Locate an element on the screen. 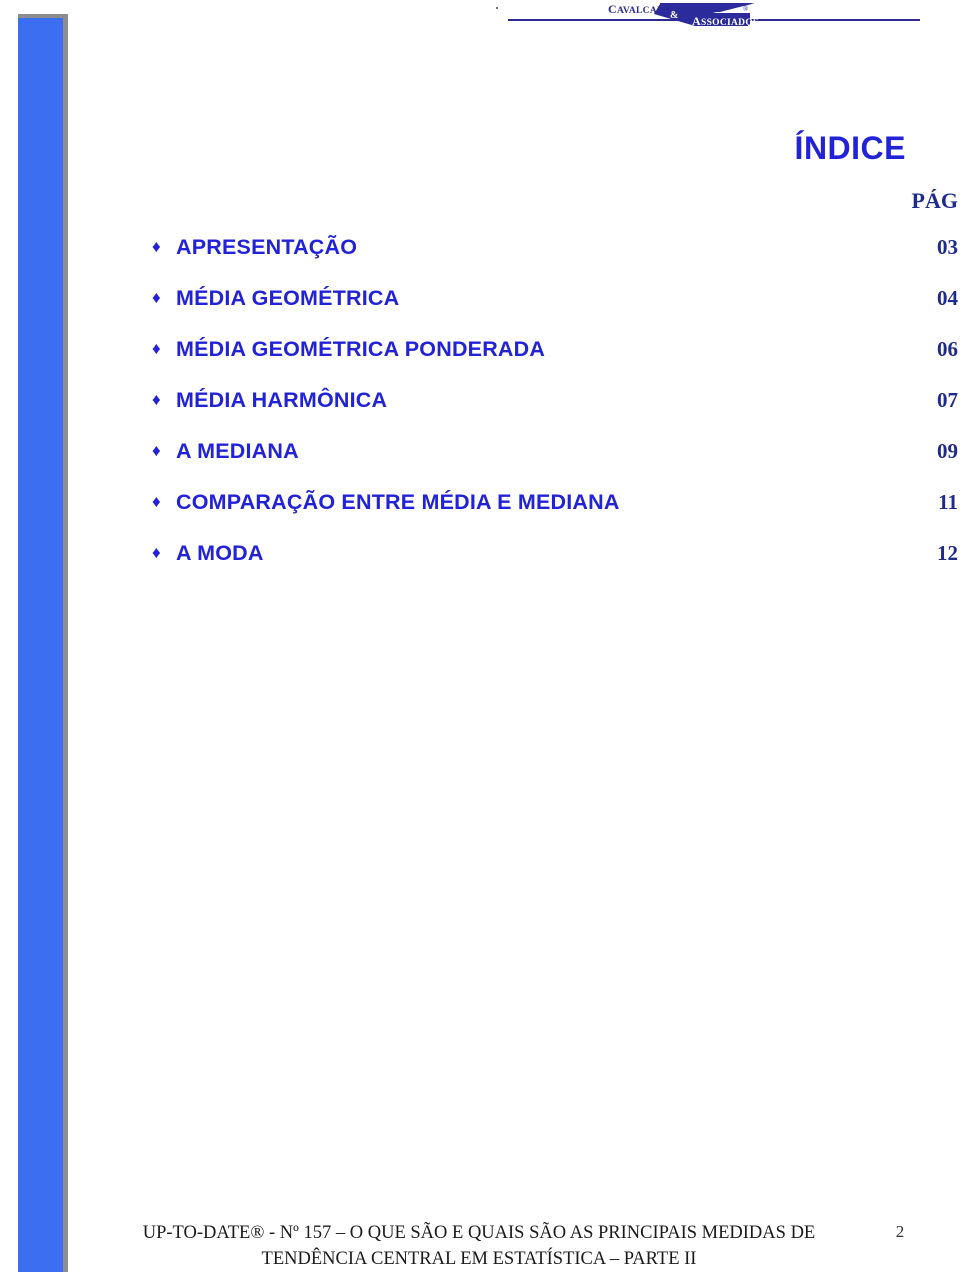 This screenshot has height=1282, width=960. page-column-header: PÁG is located at coordinates (934, 200).